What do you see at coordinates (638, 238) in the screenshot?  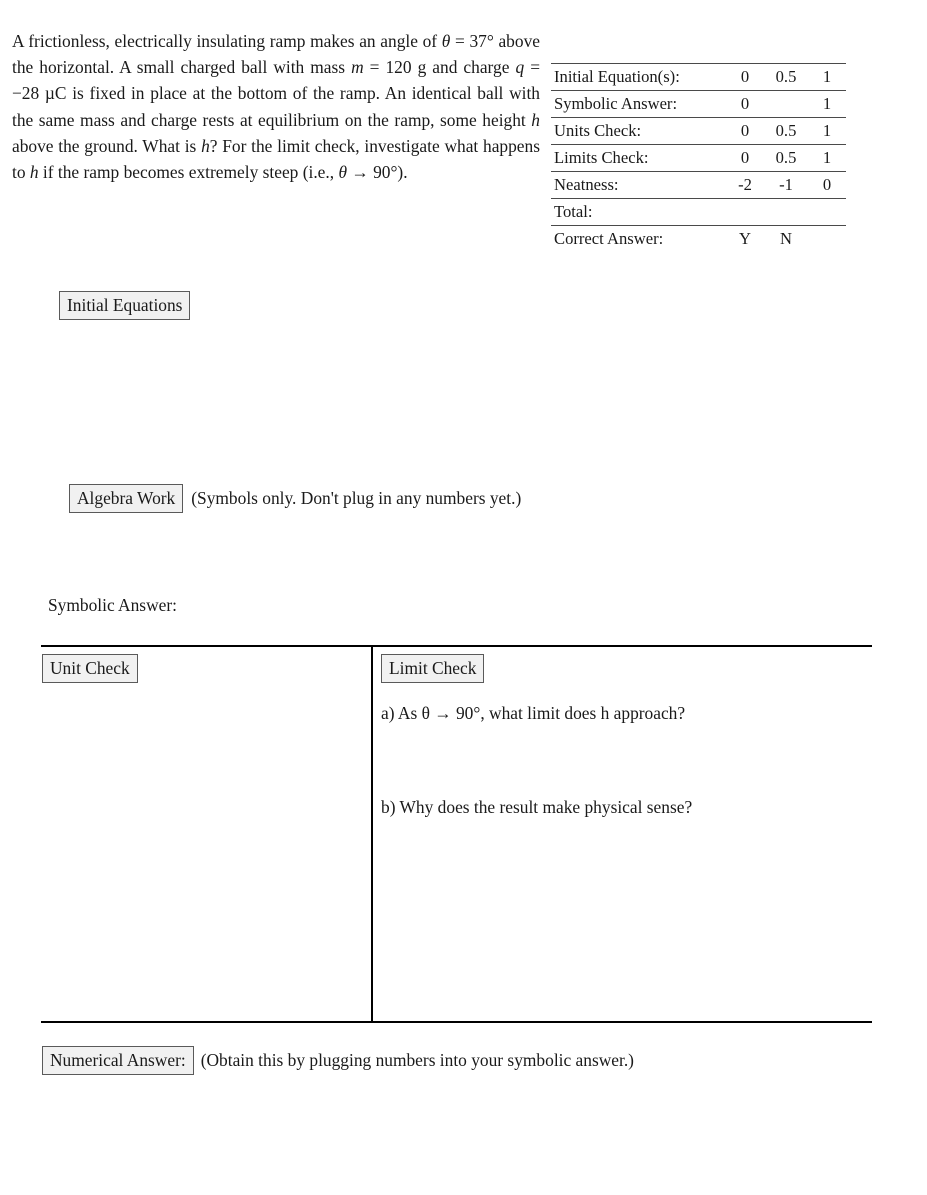 I see `grading-label-correct-answer: Correct Answer:` at bounding box center [638, 238].